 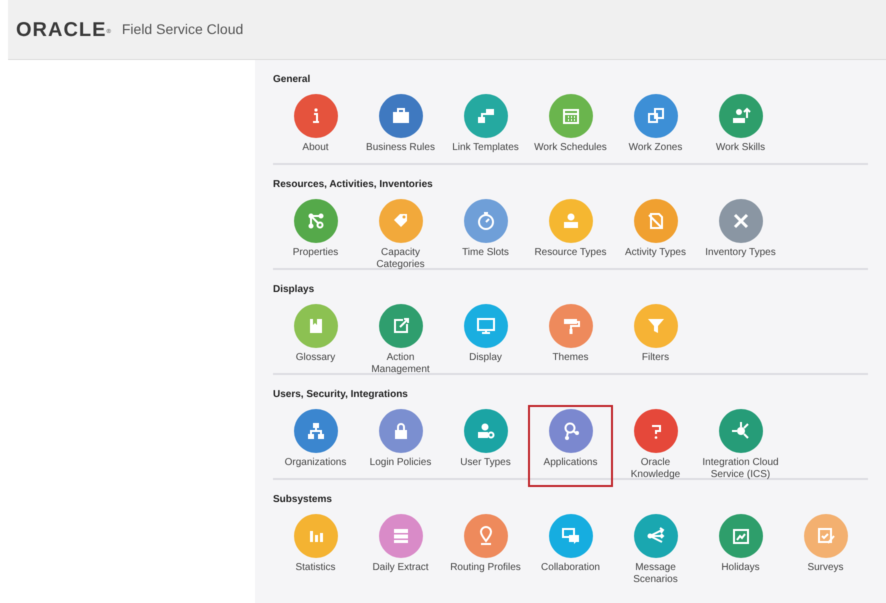 I want to click on admin-tile: Work Skills, so click(x=740, y=131).